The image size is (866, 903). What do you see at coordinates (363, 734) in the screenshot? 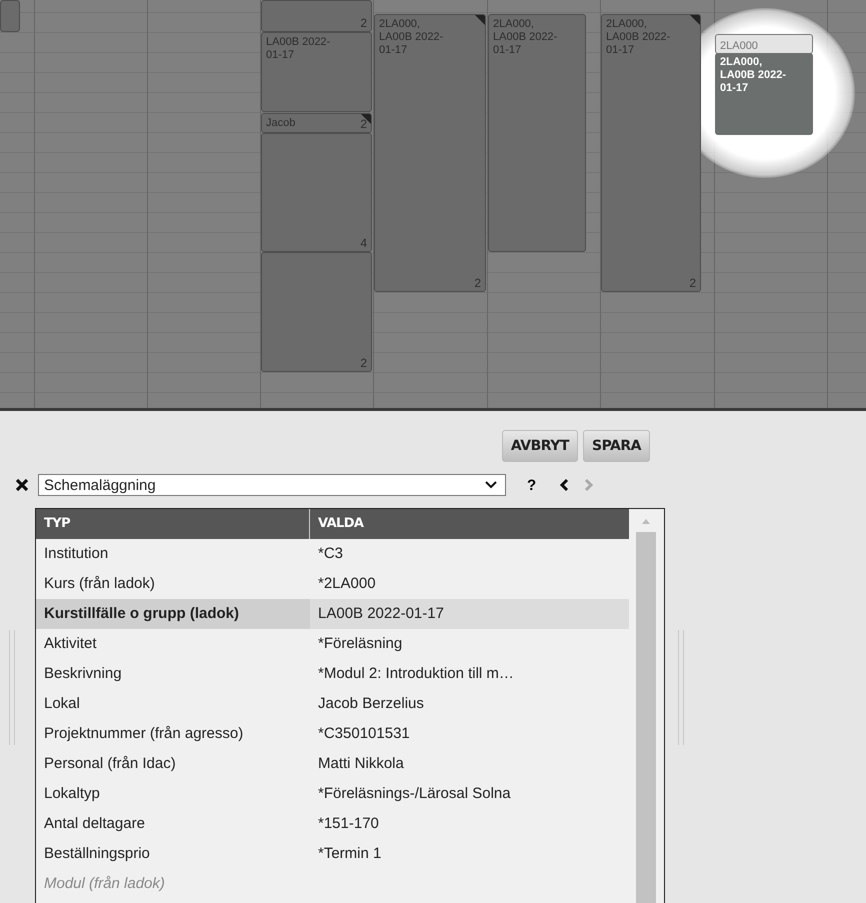
I see `row-value: *C350101531` at bounding box center [363, 734].